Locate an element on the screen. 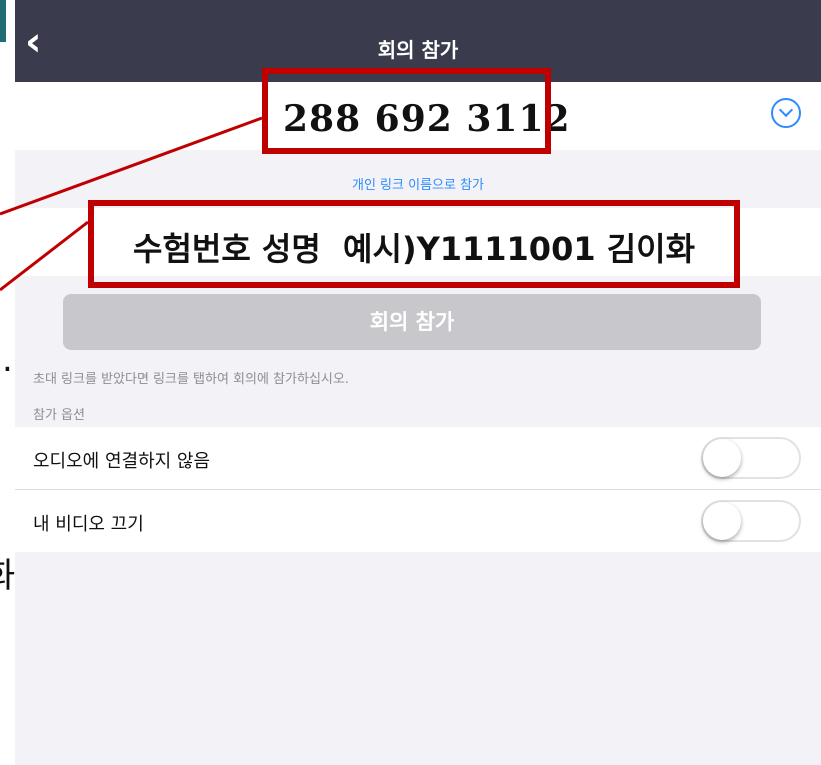 This screenshot has height=765, width=821. slide-accent-bar is located at coordinates (3, 21).